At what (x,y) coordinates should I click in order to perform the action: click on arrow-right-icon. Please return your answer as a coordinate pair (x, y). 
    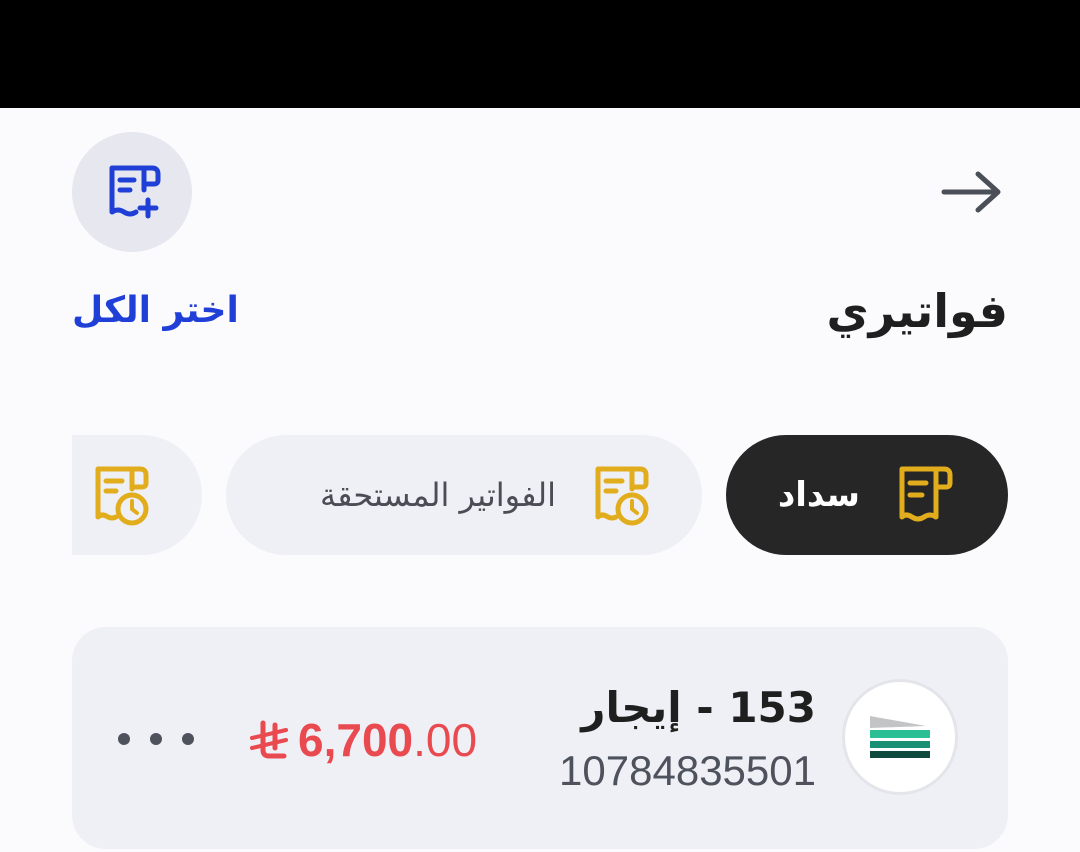
    Looking at the image, I should click on (971, 192).